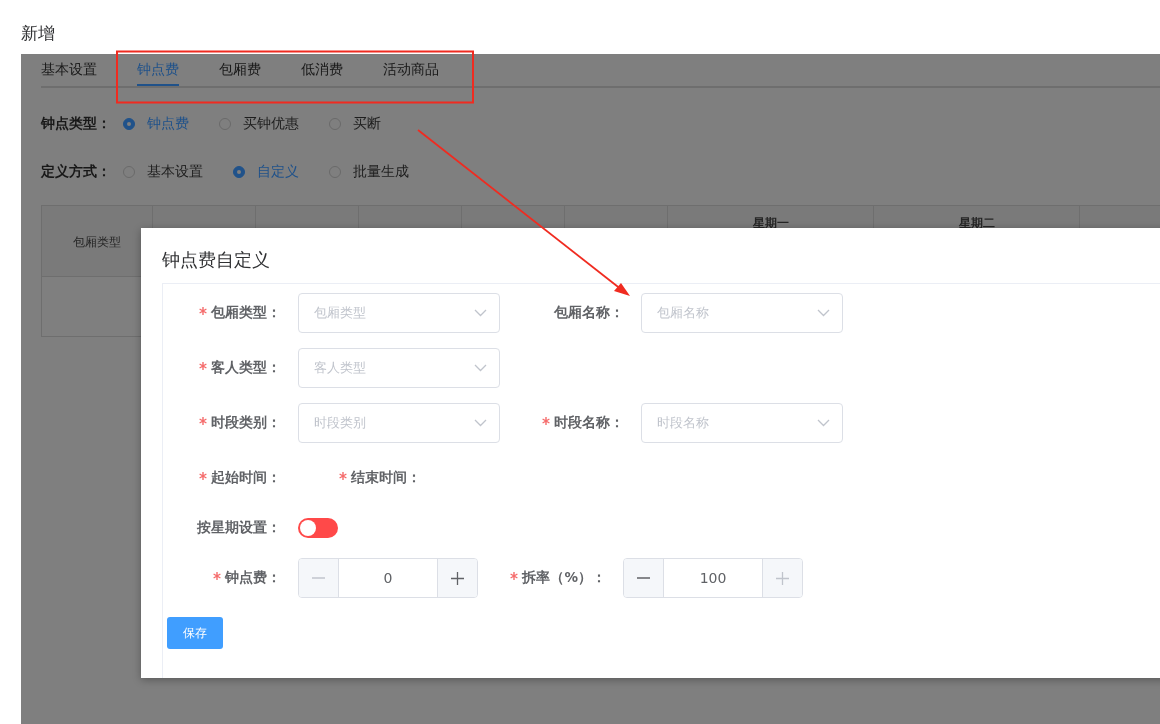 The height and width of the screenshot is (724, 1160). Describe the element at coordinates (386, 478) in the screenshot. I see `field-label: 结束时间：` at that location.